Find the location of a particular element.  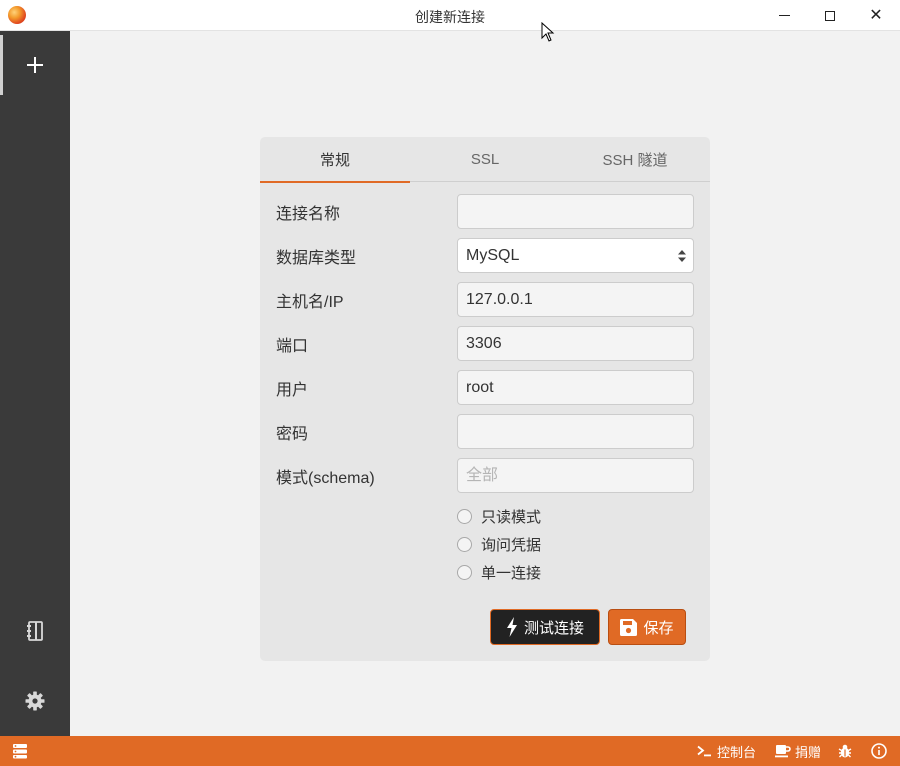

notebook-button is located at coordinates (35, 631).